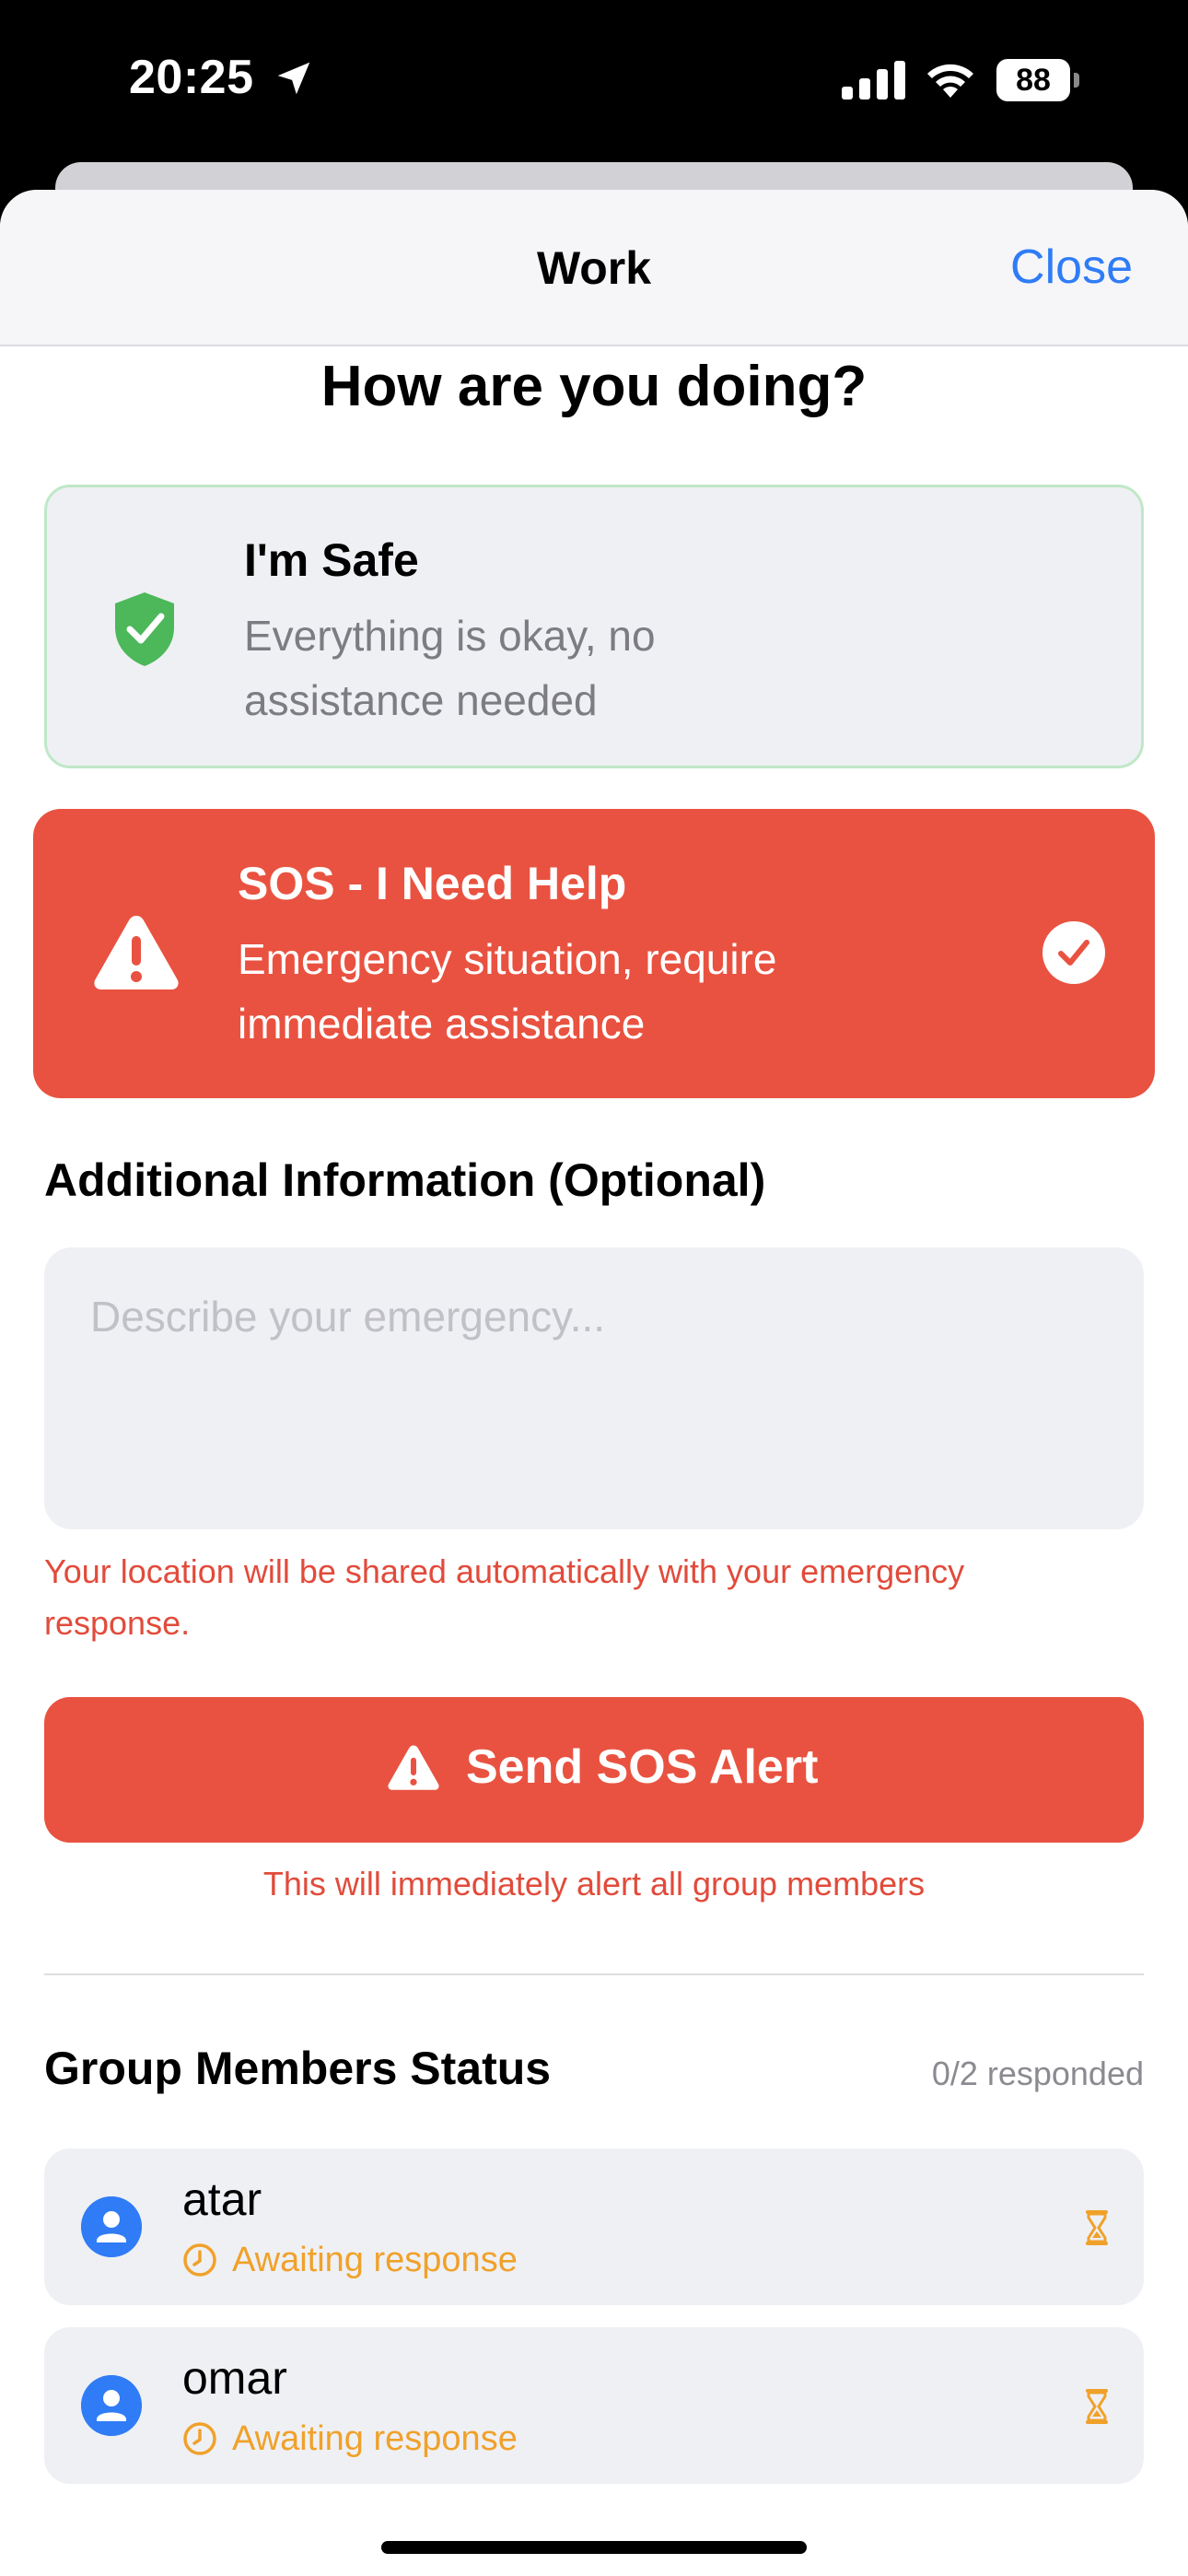 This screenshot has height=2576, width=1188. I want to click on send-sos-label: Send SOS Alert, so click(642, 1767).